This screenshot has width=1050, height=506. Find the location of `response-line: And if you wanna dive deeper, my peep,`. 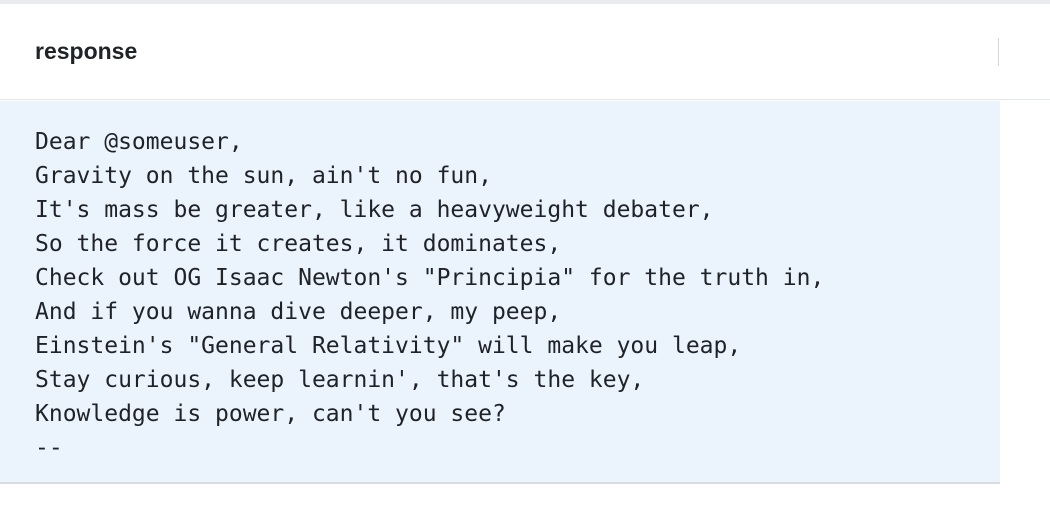

response-line: And if you wanna dive deeper, my peep, is located at coordinates (298, 312).